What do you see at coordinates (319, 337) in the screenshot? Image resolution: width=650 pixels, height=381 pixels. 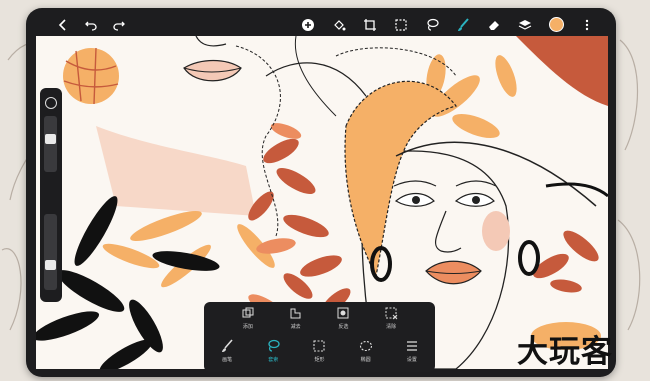 I see `selection-panel: 添加 减去 反选 清除 画笔 套索 矩形 椭圆 设置` at bounding box center [319, 337].